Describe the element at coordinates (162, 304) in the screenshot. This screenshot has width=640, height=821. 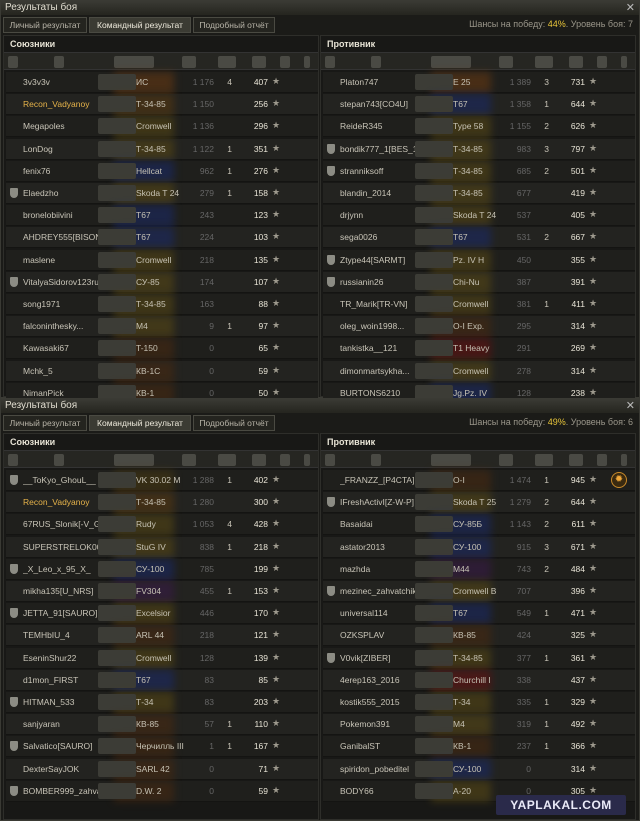
I see `player-row: song1971 Т-34-85 163 88 ★` at that location.